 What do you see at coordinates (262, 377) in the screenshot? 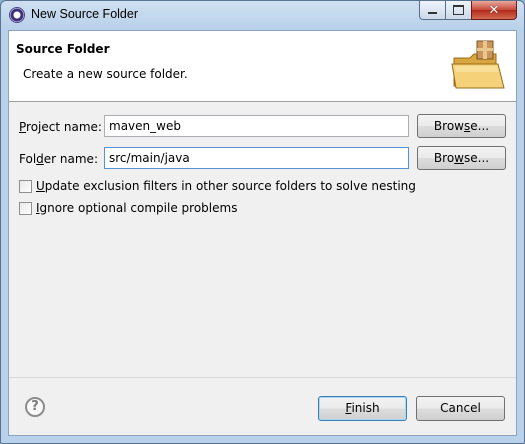
I see `footer-separator` at bounding box center [262, 377].